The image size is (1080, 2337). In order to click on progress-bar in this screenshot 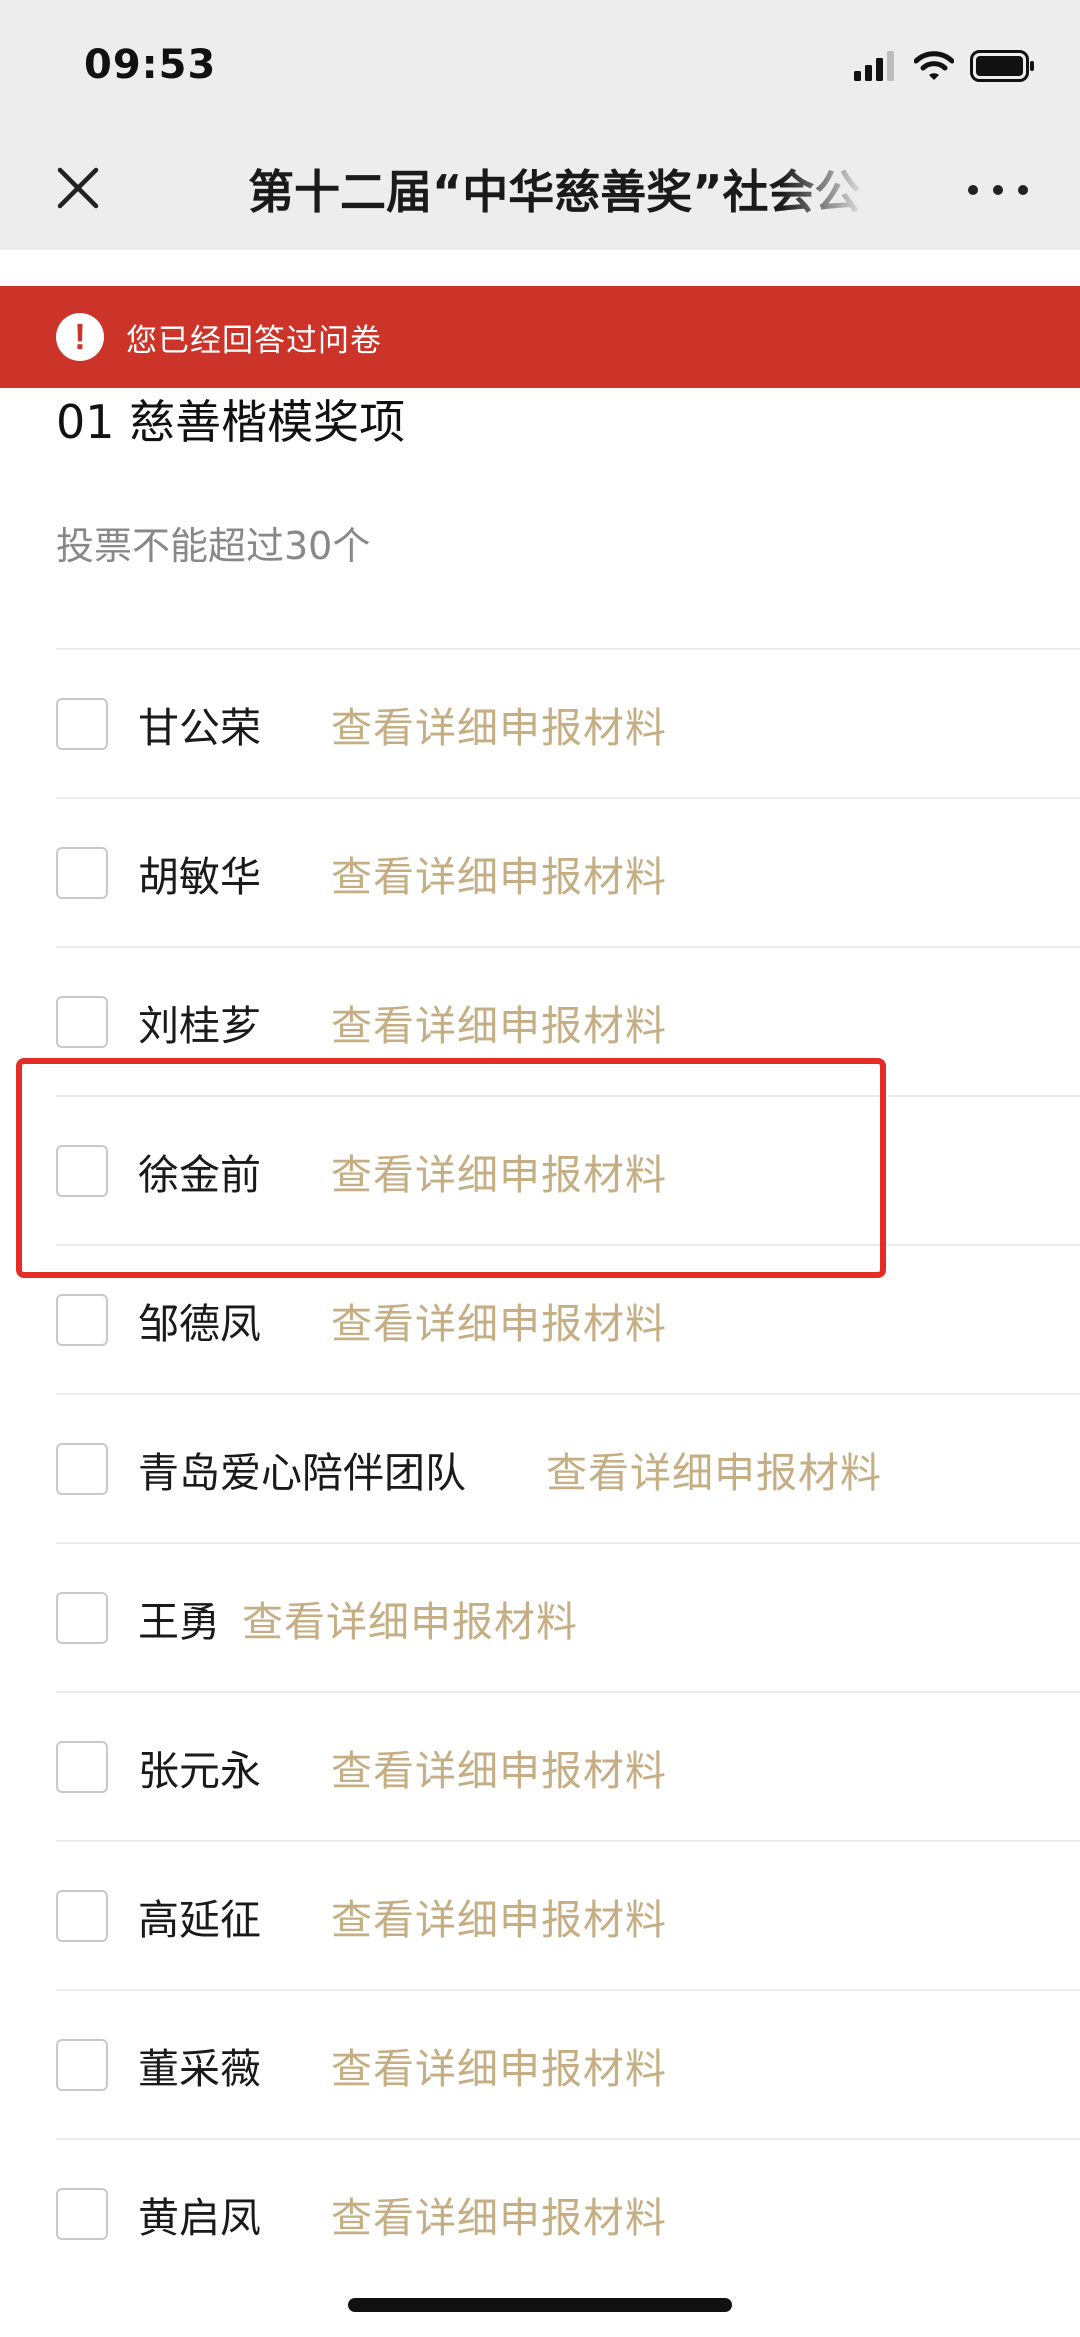, I will do `click(540, 267)`.